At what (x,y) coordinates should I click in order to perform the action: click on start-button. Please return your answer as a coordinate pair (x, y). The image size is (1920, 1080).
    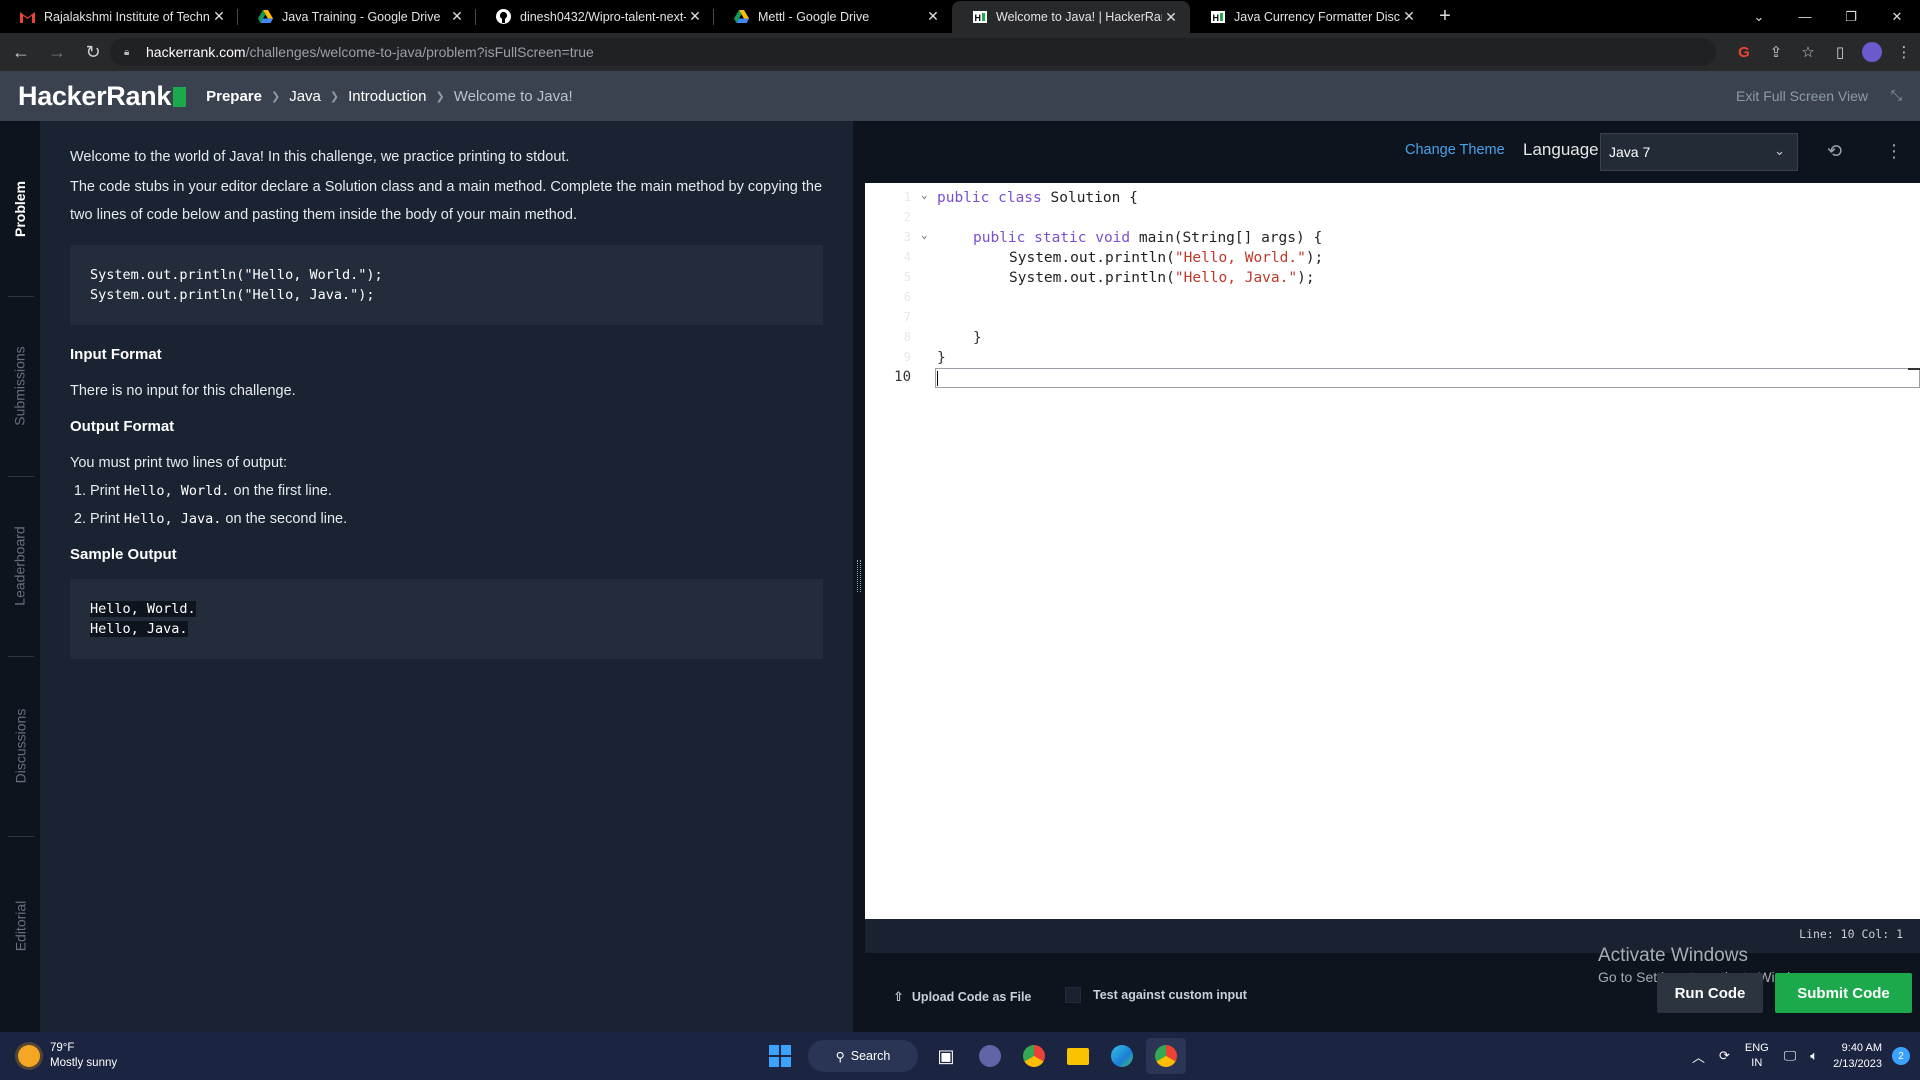
    Looking at the image, I should click on (780, 1056).